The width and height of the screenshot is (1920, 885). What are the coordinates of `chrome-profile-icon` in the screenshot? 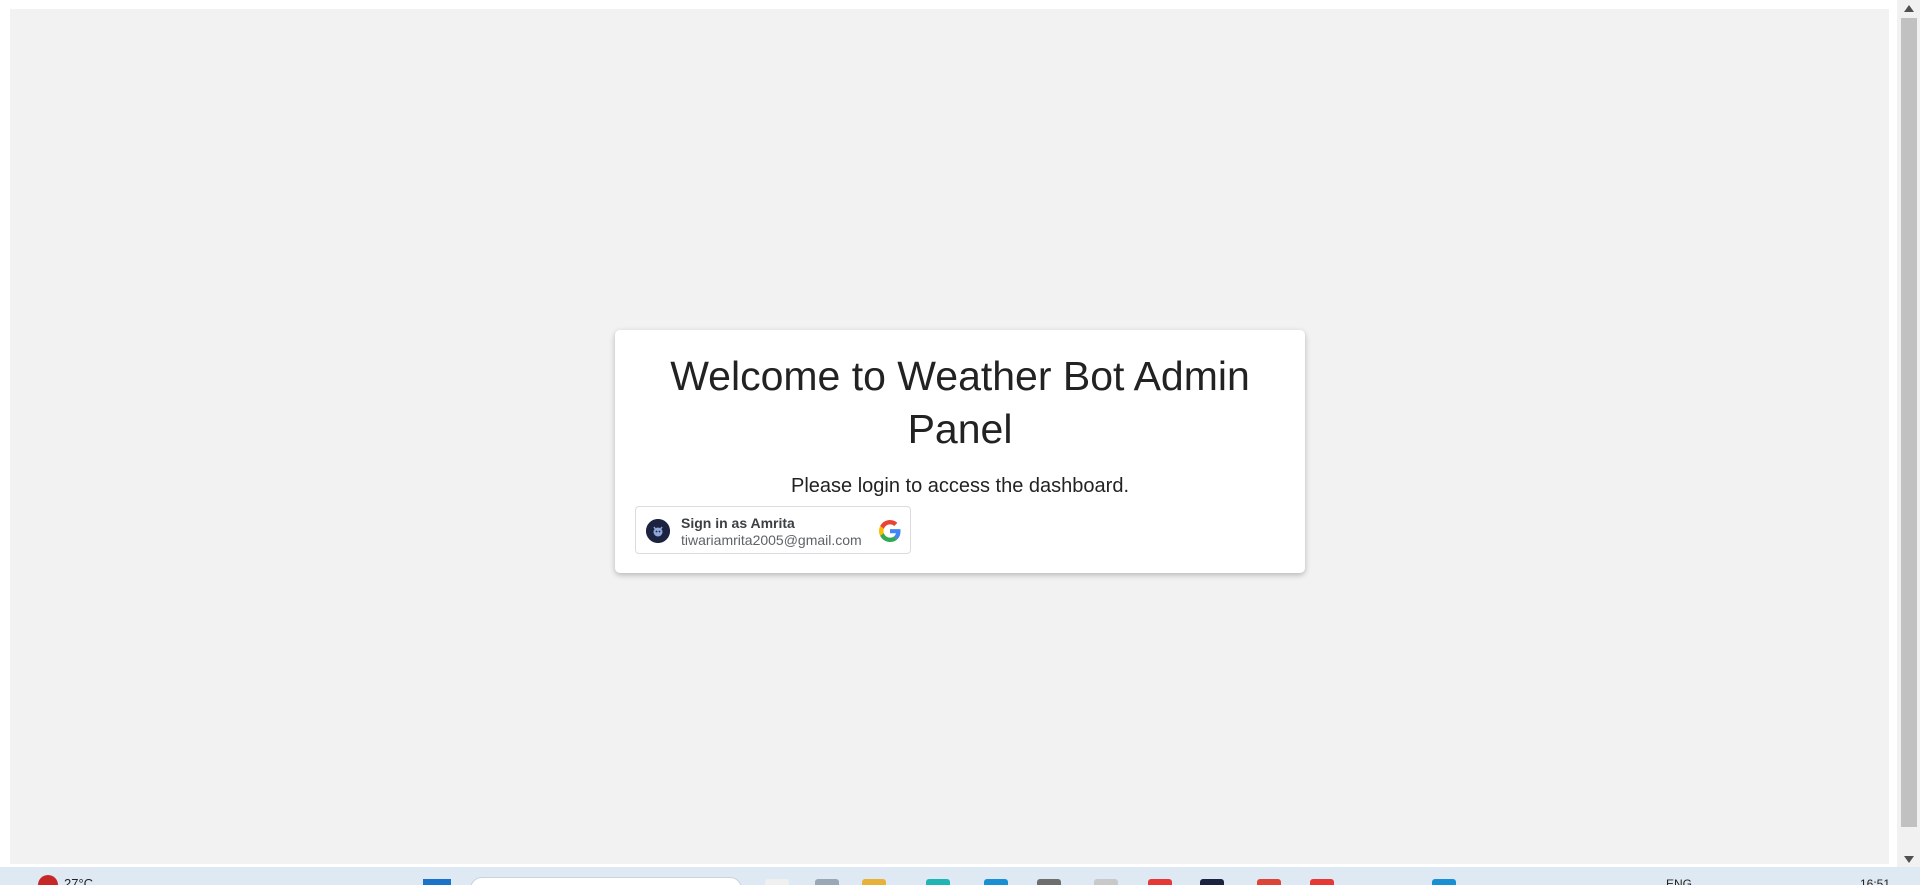 It's located at (1212, 882).